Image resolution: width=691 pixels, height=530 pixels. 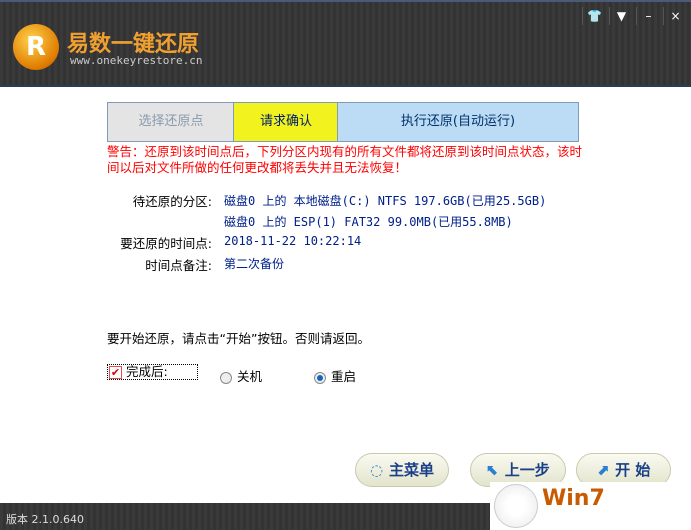 I want to click on skin-icon: 👕, so click(x=594, y=16).